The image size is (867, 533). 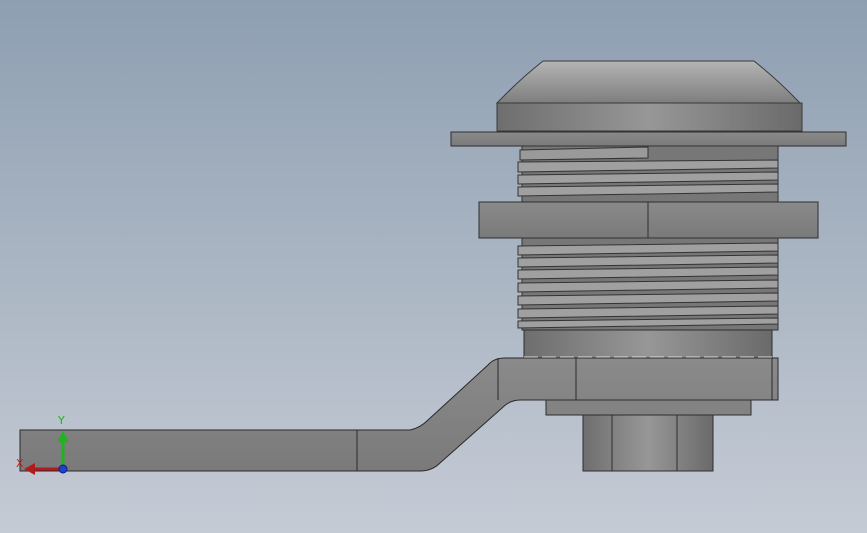 What do you see at coordinates (20, 463) in the screenshot?
I see `x-axis-label: X` at bounding box center [20, 463].